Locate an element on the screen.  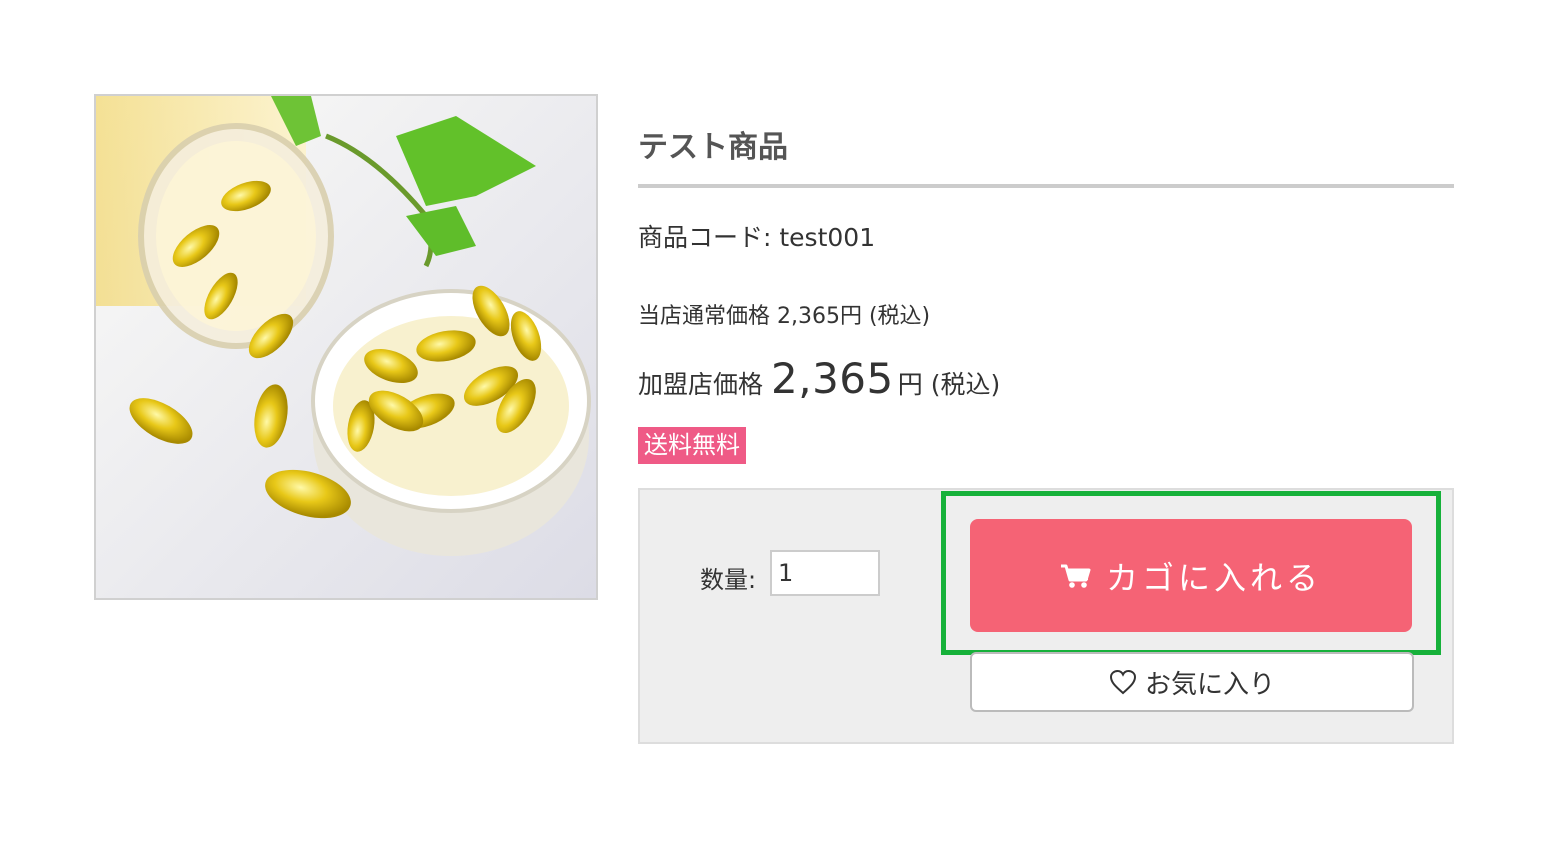
member-price-prefix: 加盟店価格 is located at coordinates (701, 384).